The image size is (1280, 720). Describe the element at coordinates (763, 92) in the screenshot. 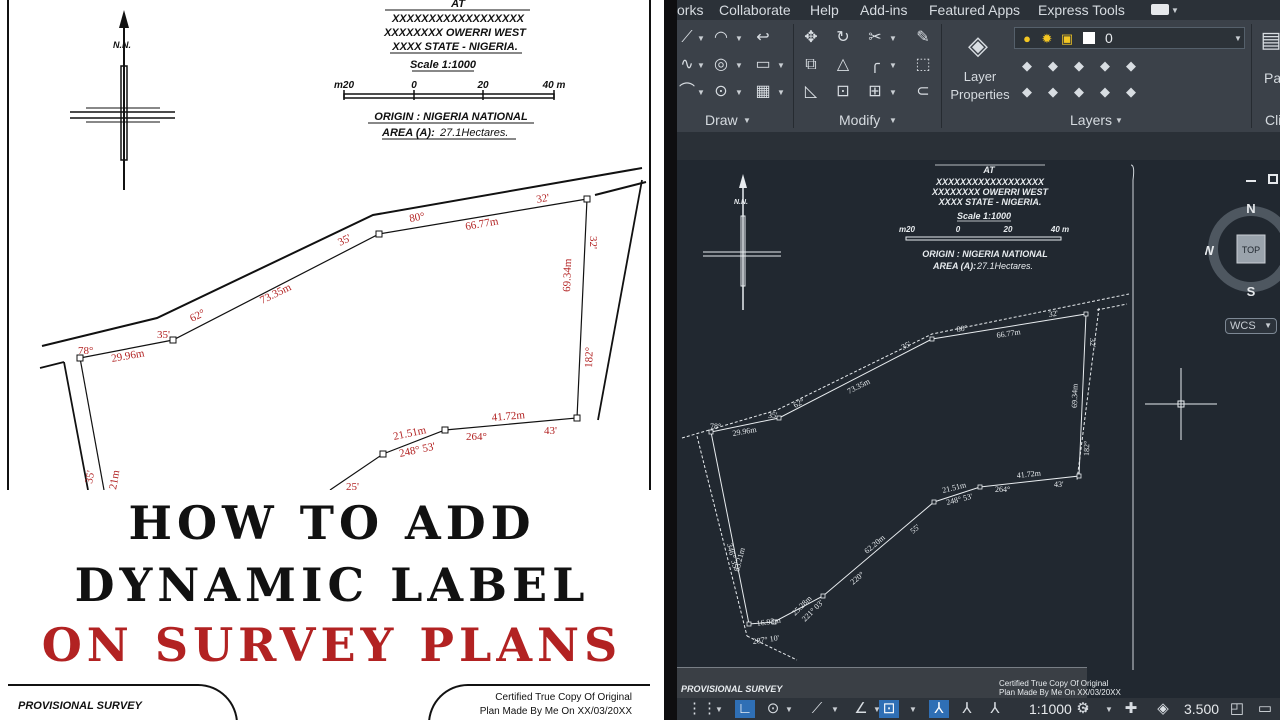

I see `hatch-icon: ▦` at that location.